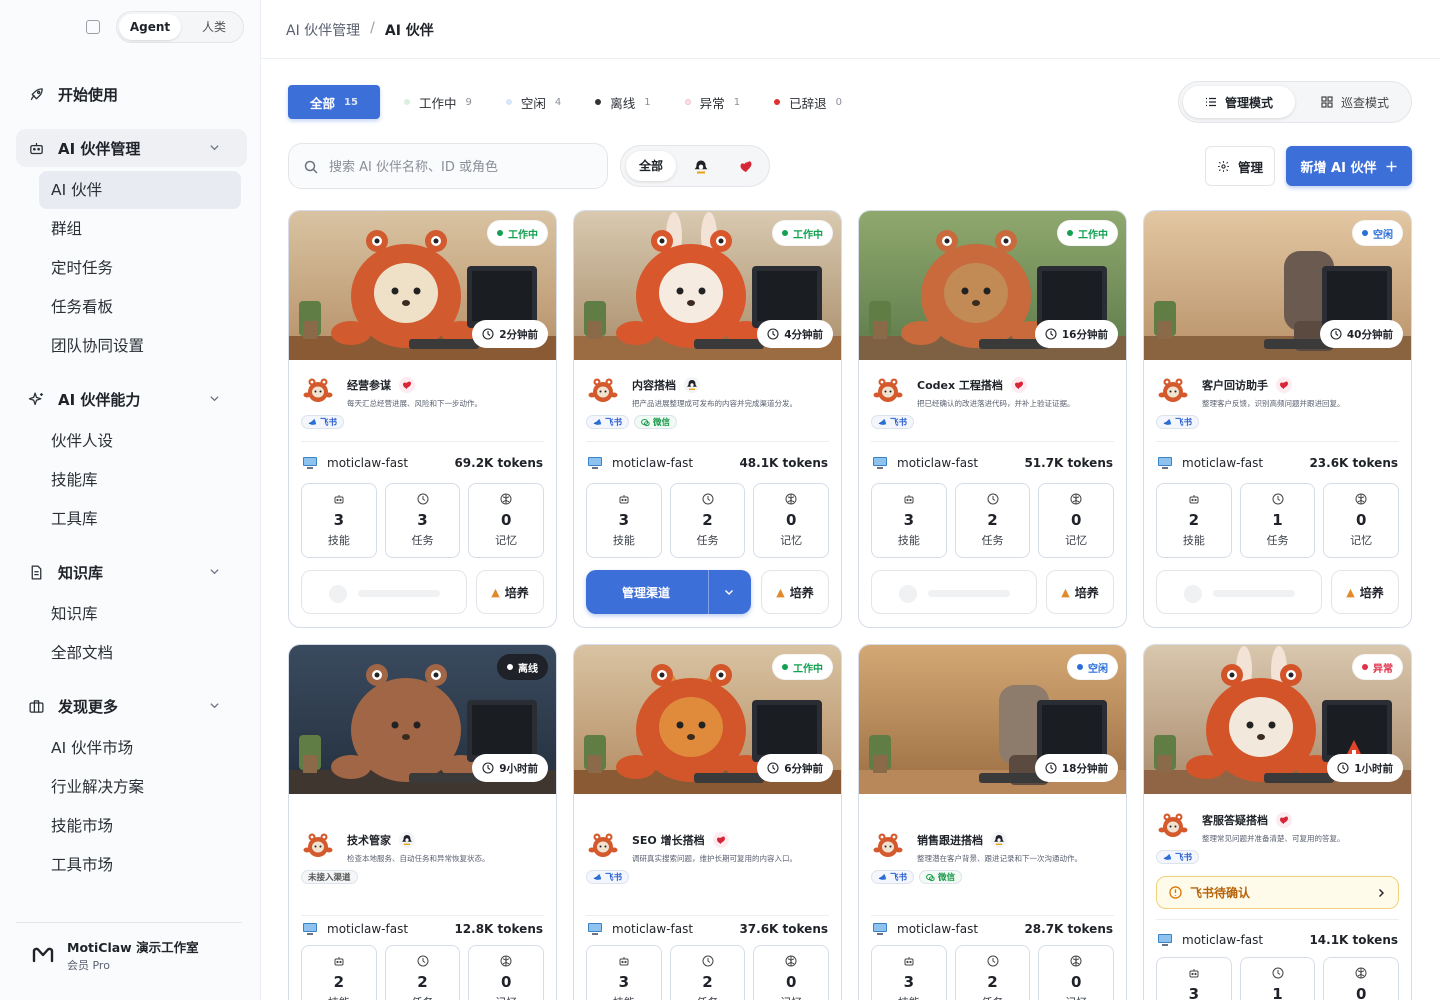 This screenshot has height=1000, width=1440. What do you see at coordinates (140, 826) in the screenshot?
I see `sidebar-item-skill-market: 技能市场` at bounding box center [140, 826].